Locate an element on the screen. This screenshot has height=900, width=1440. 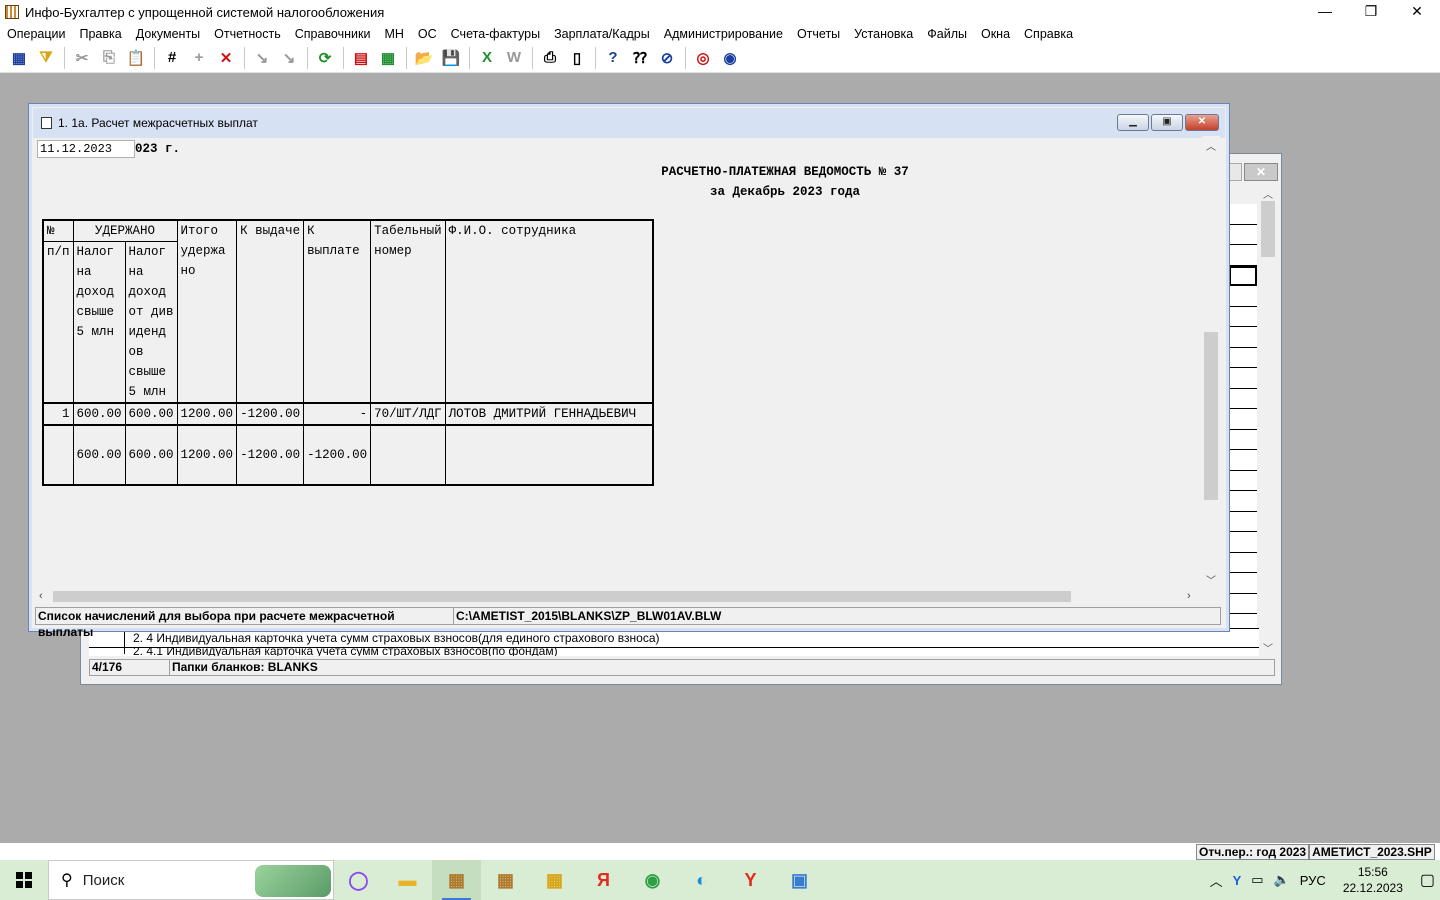
compass-icon: ⊘ is located at coordinates (667, 58).